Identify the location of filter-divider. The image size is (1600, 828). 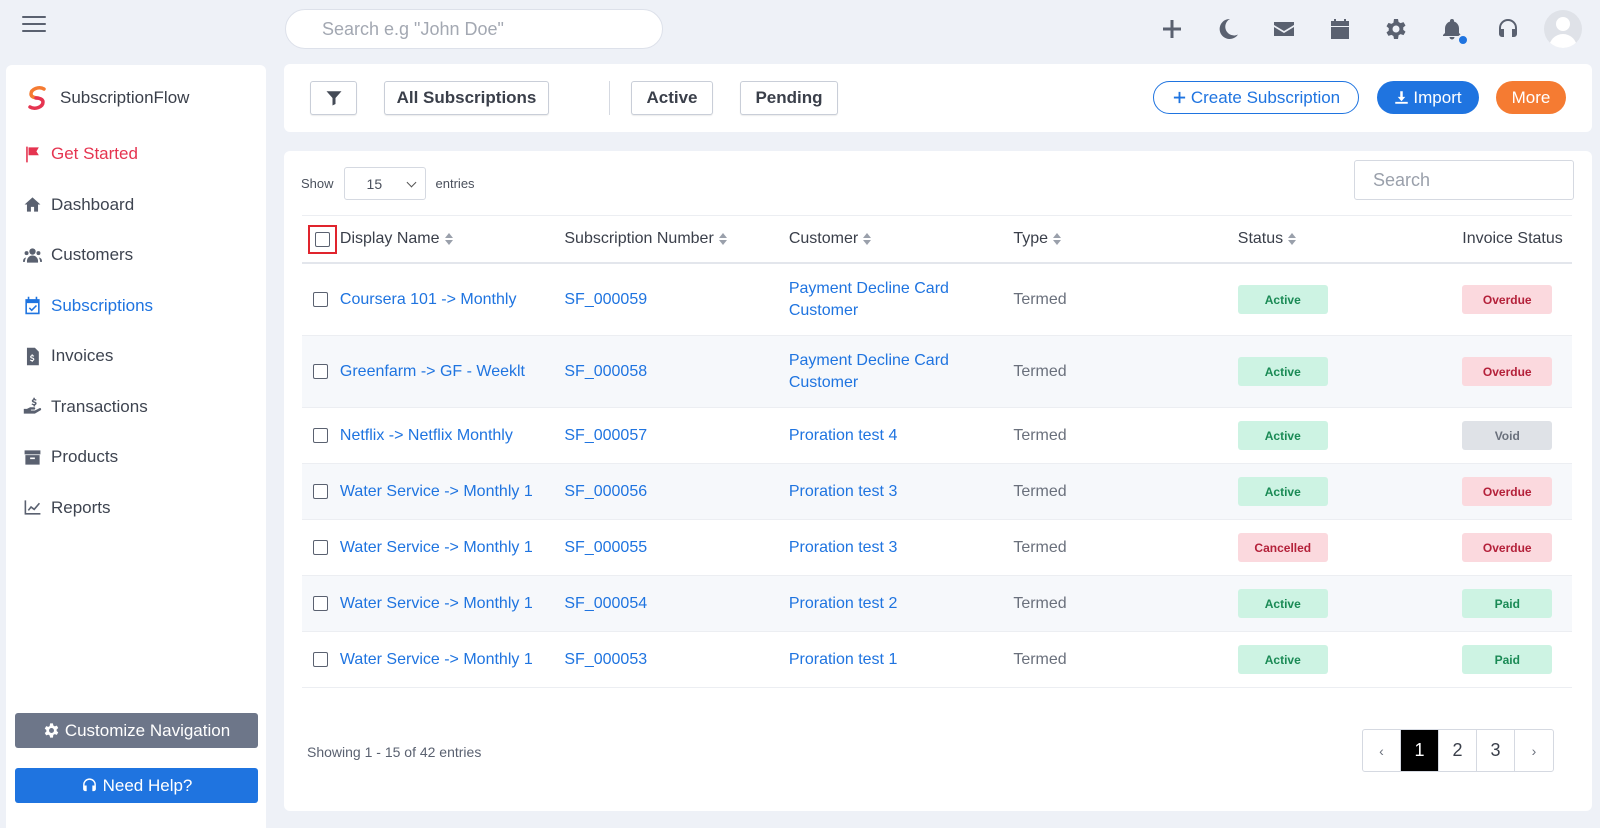
(609, 98).